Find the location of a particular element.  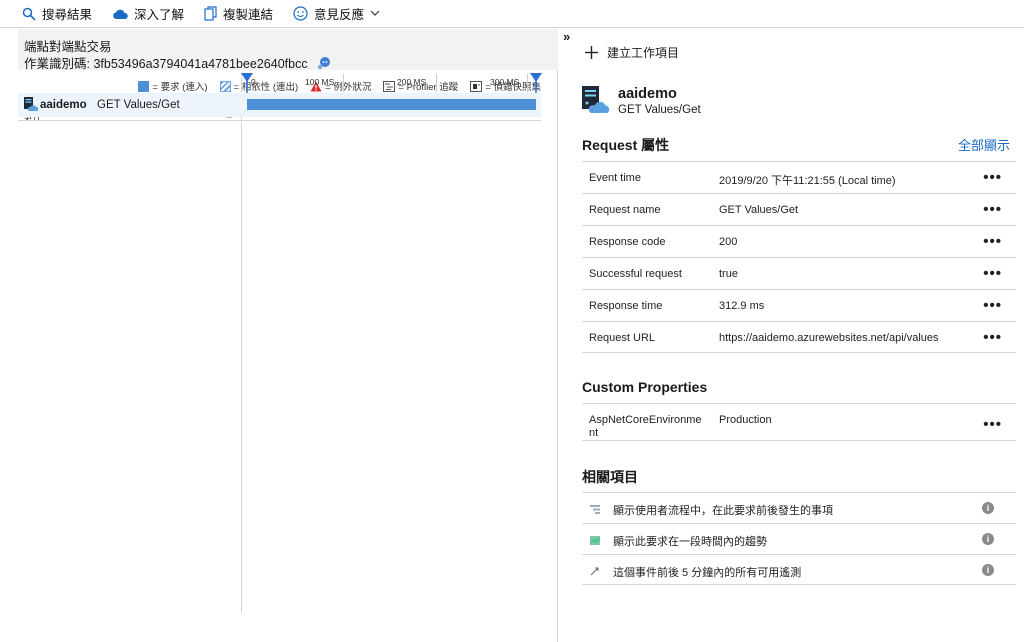

create-work-item-button: 建立工作項目 is located at coordinates (632, 52).